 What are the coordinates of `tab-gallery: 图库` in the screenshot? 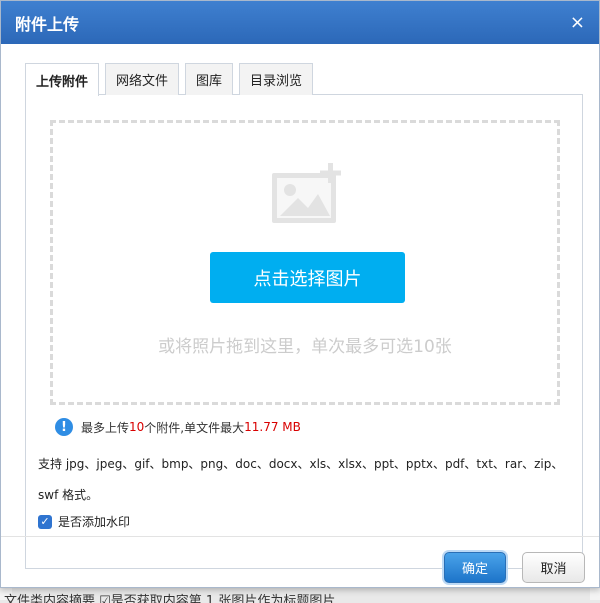 It's located at (209, 79).